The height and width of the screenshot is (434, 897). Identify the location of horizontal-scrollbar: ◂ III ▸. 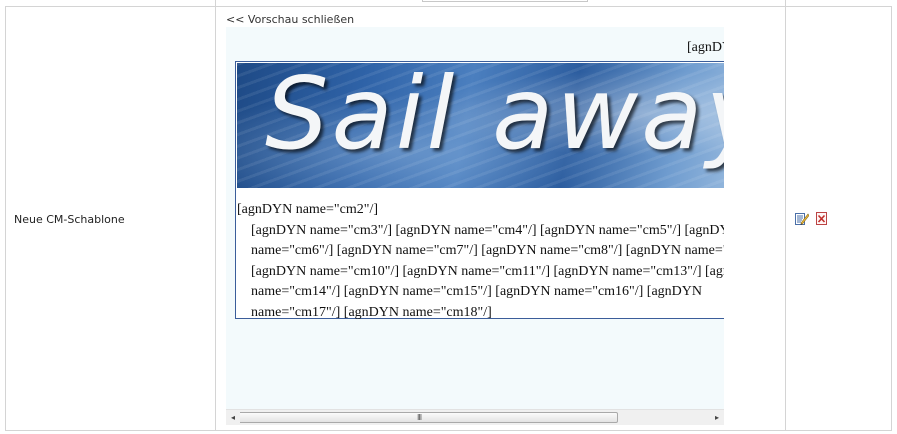
(475, 417).